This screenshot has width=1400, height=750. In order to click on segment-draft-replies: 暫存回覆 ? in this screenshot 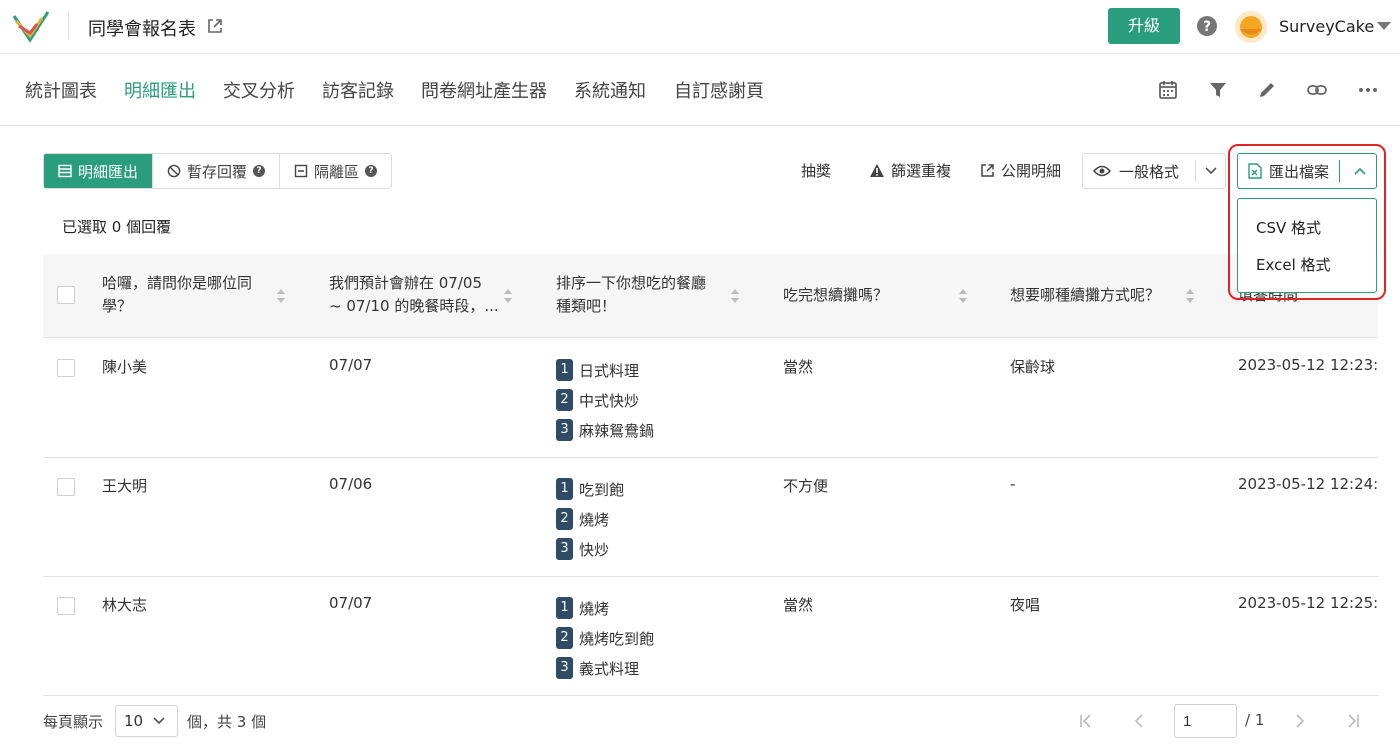, I will do `click(217, 171)`.